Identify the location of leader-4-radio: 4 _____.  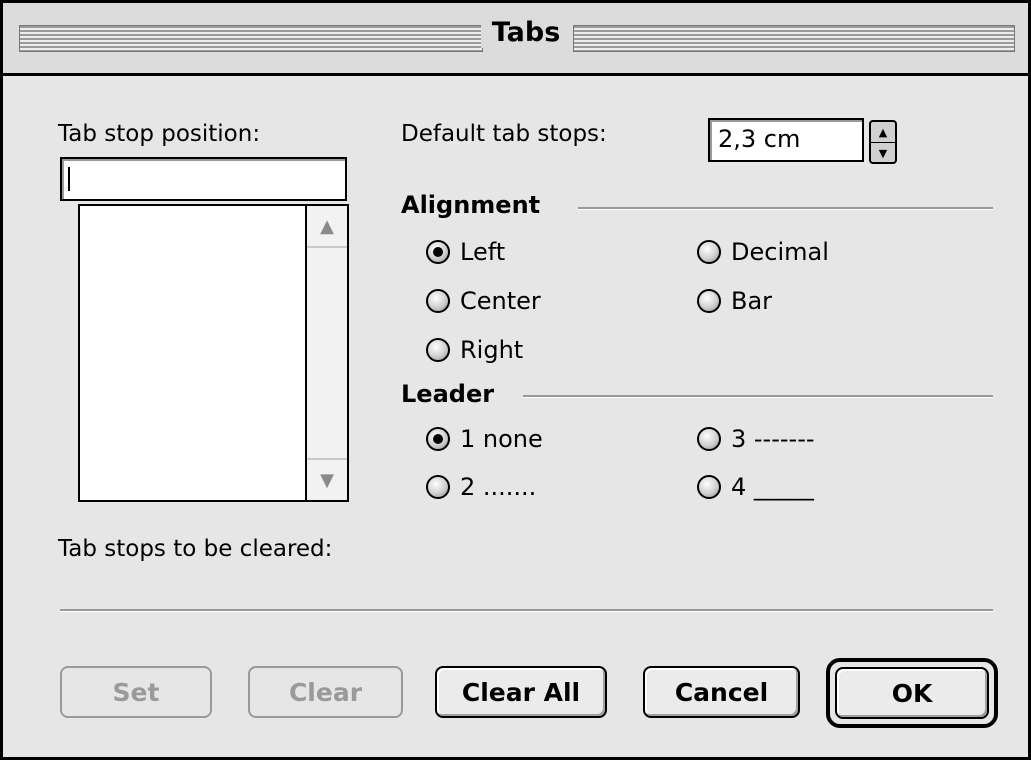
(755, 487).